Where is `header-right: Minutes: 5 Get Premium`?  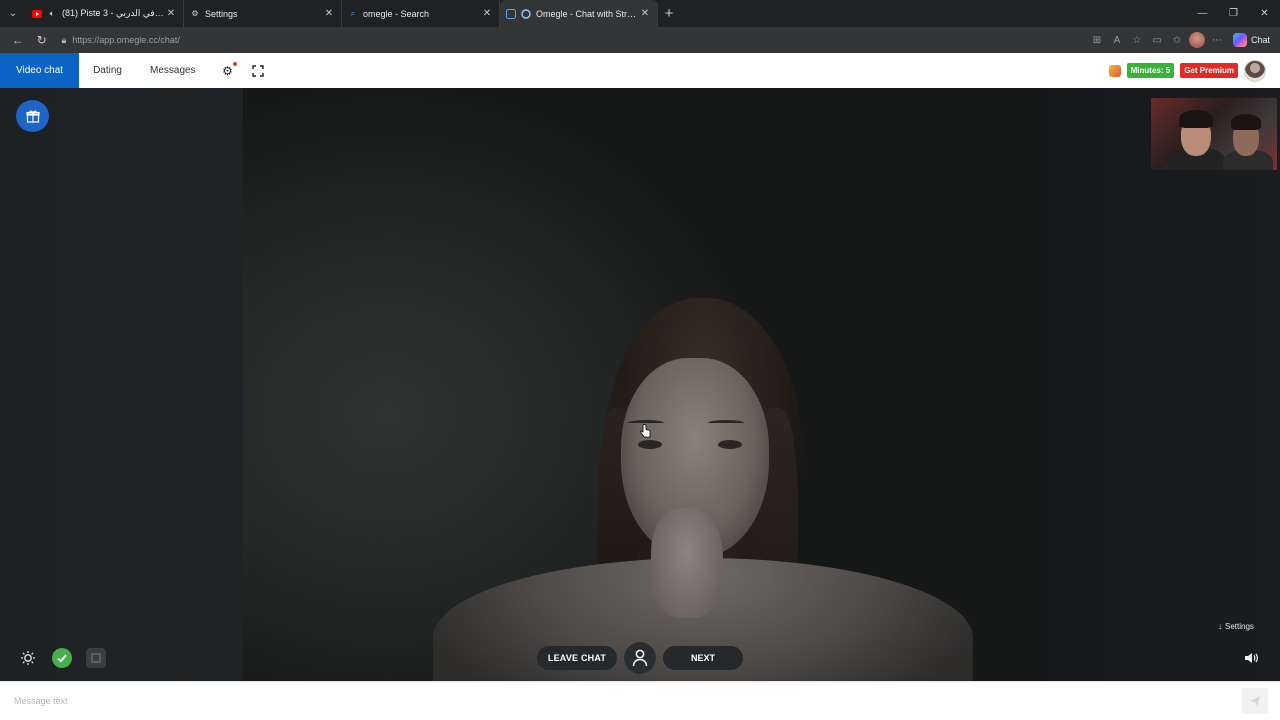
header-right: Minutes: 5 Get Premium is located at coordinates (1194, 70).